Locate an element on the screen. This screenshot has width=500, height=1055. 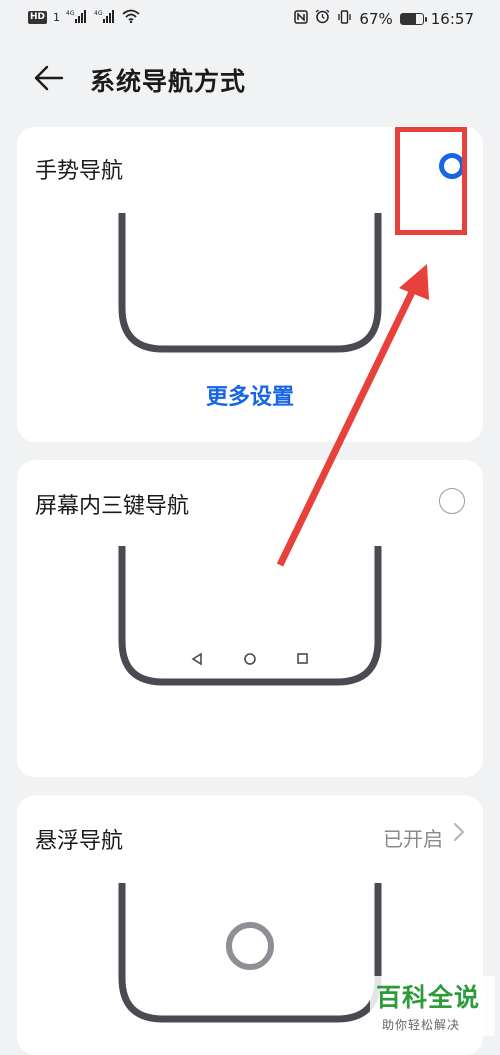
watermark: 百科全说 助你轻松解决 is located at coordinates (432, 1006).